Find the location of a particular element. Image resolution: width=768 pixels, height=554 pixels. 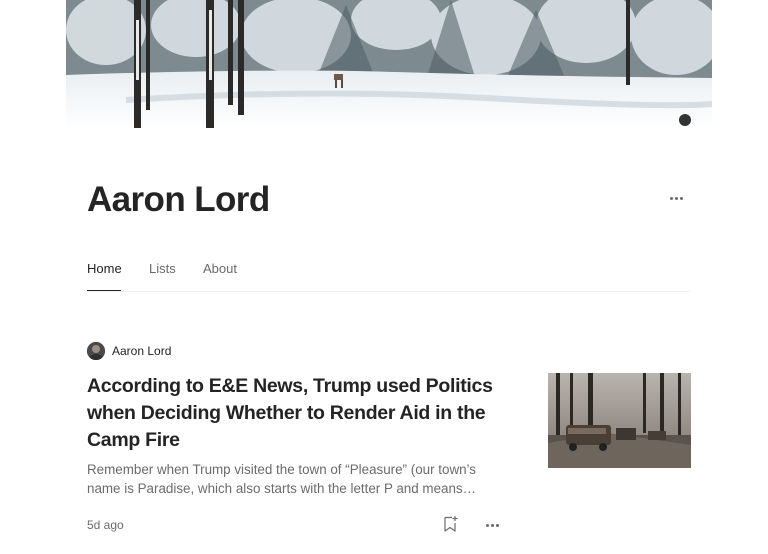

bookmark-button is located at coordinates (450, 524).